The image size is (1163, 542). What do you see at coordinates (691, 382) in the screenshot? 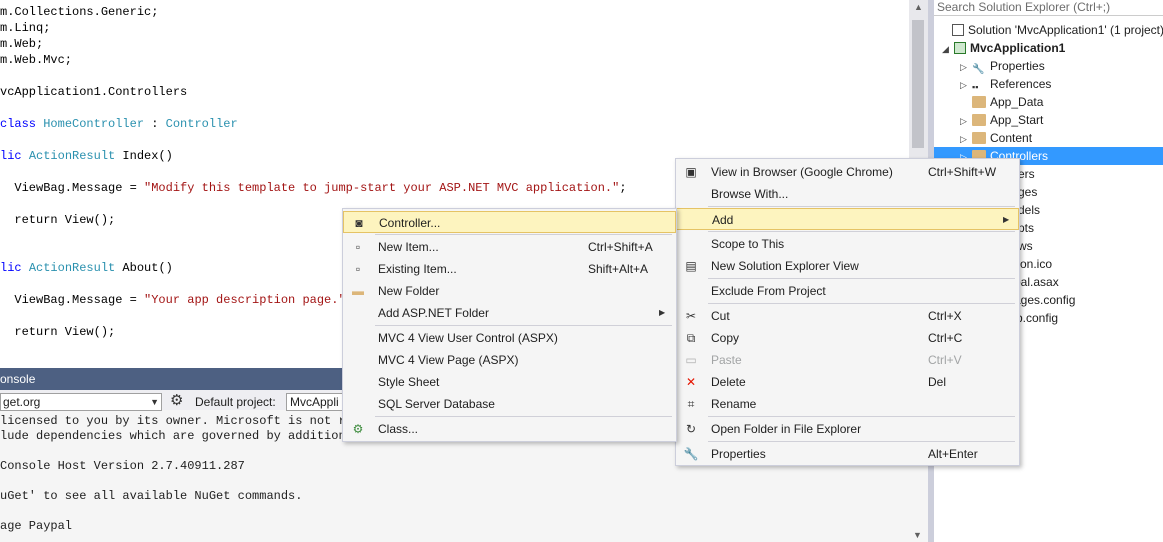
I see `delete-icon: ✕` at bounding box center [691, 382].